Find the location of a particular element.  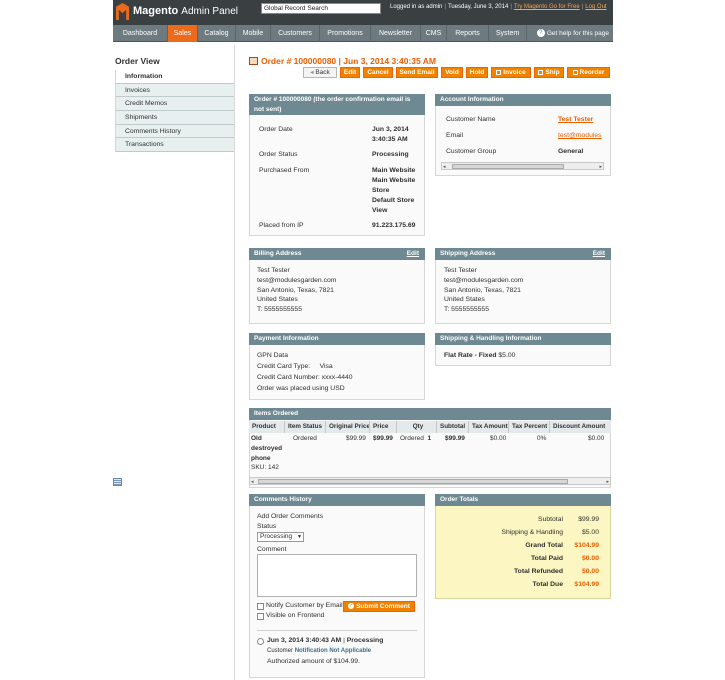

totals-panel-head: Order Totals is located at coordinates (523, 500).